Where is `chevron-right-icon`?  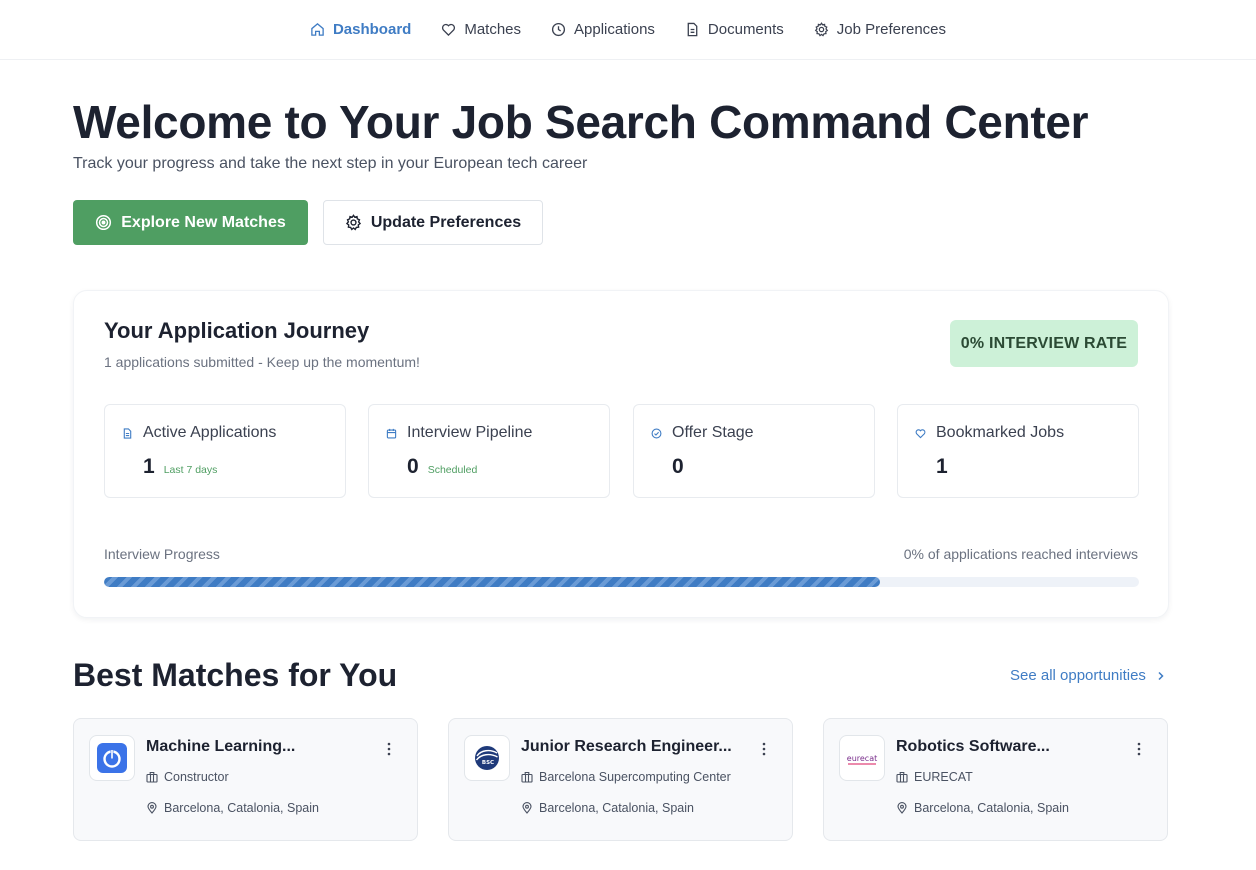 chevron-right-icon is located at coordinates (1161, 675).